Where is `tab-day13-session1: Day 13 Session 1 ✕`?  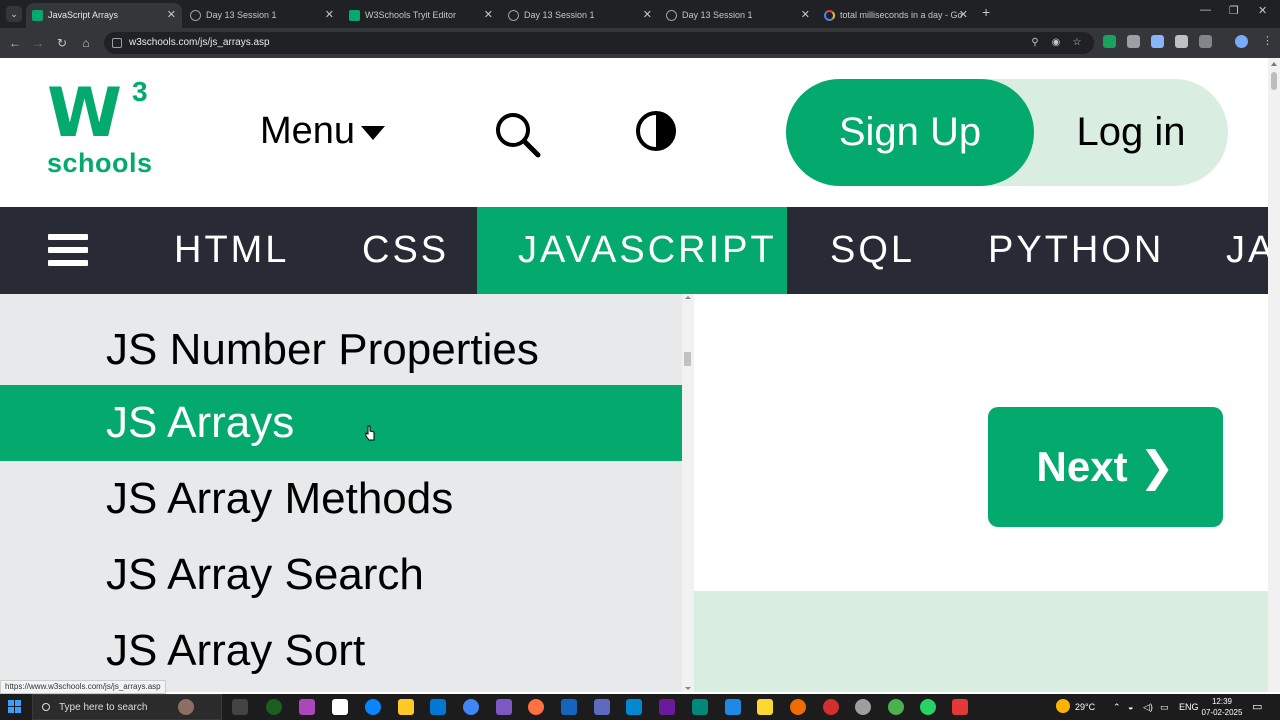 tab-day13-session1: Day 13 Session 1 ✕ is located at coordinates (262, 15).